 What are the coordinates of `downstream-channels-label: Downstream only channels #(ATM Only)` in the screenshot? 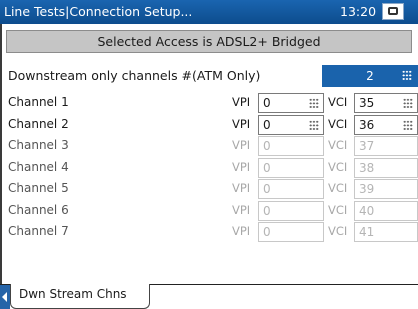 It's located at (134, 75).